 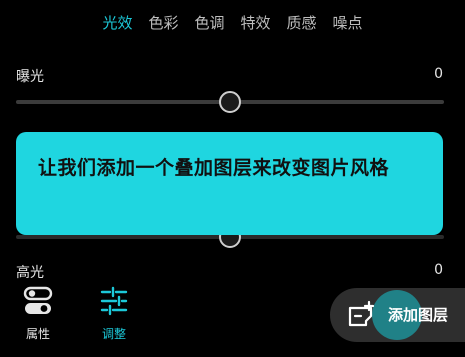 I want to click on adjust-label: 调整, so click(x=113, y=334).